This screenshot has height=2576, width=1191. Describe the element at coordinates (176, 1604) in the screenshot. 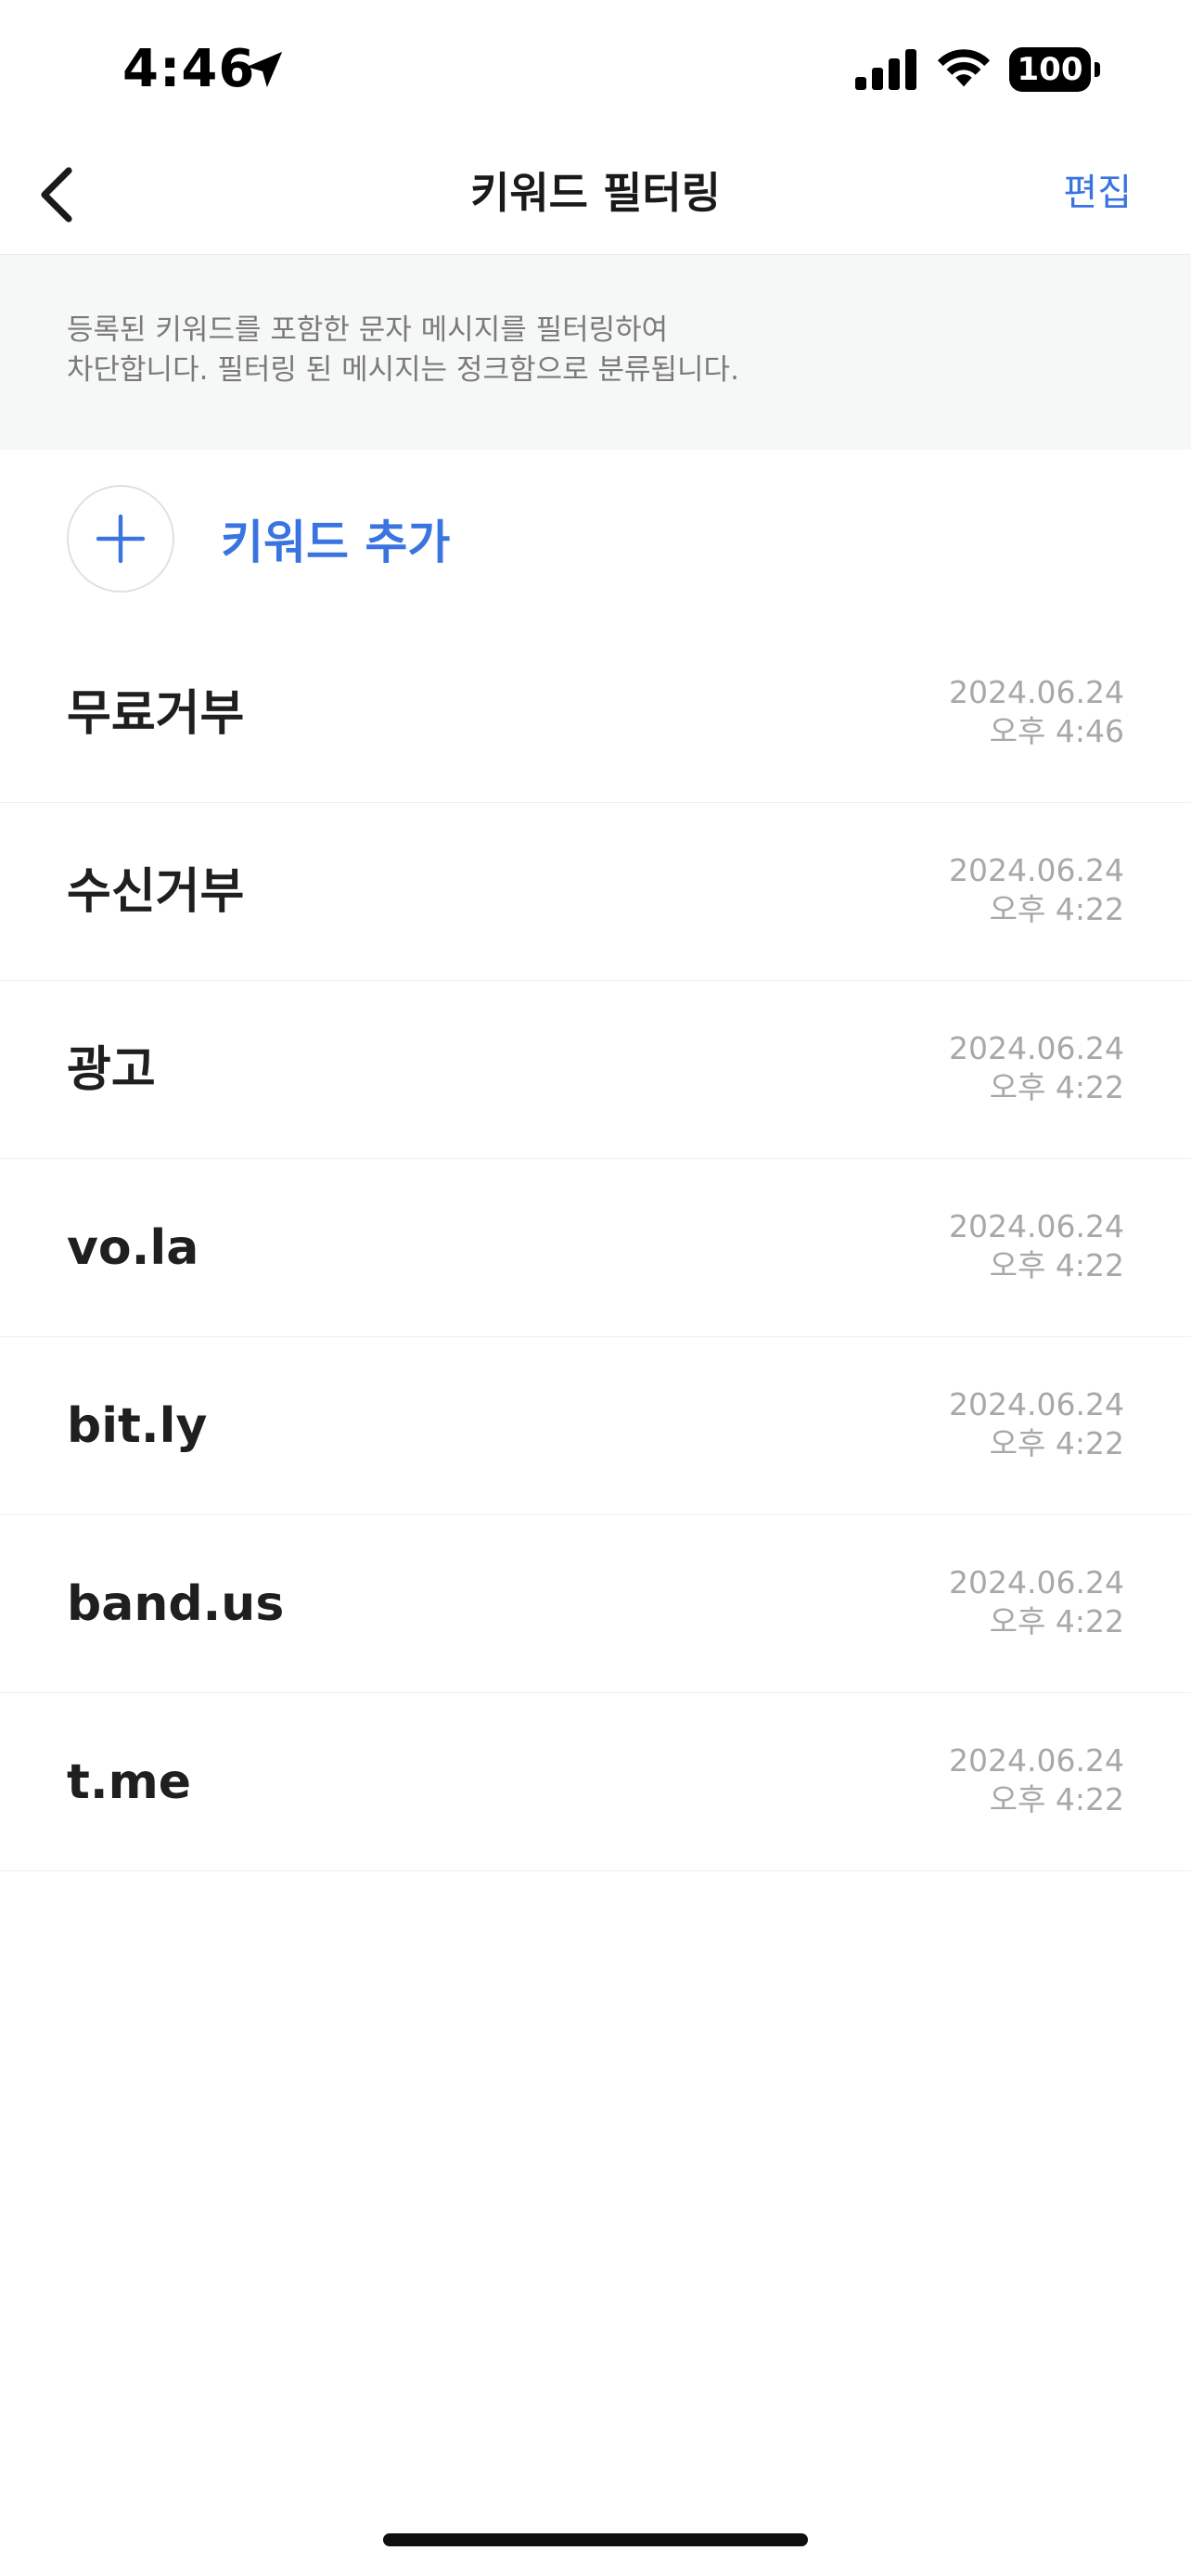

I see `keyword-text: band.us` at that location.